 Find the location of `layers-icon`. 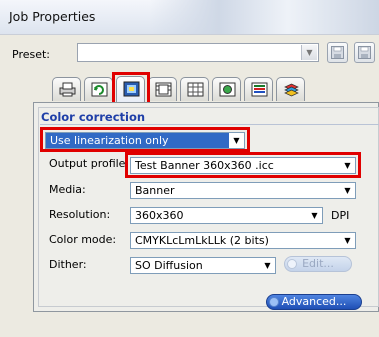

layers-icon is located at coordinates (259, 89).